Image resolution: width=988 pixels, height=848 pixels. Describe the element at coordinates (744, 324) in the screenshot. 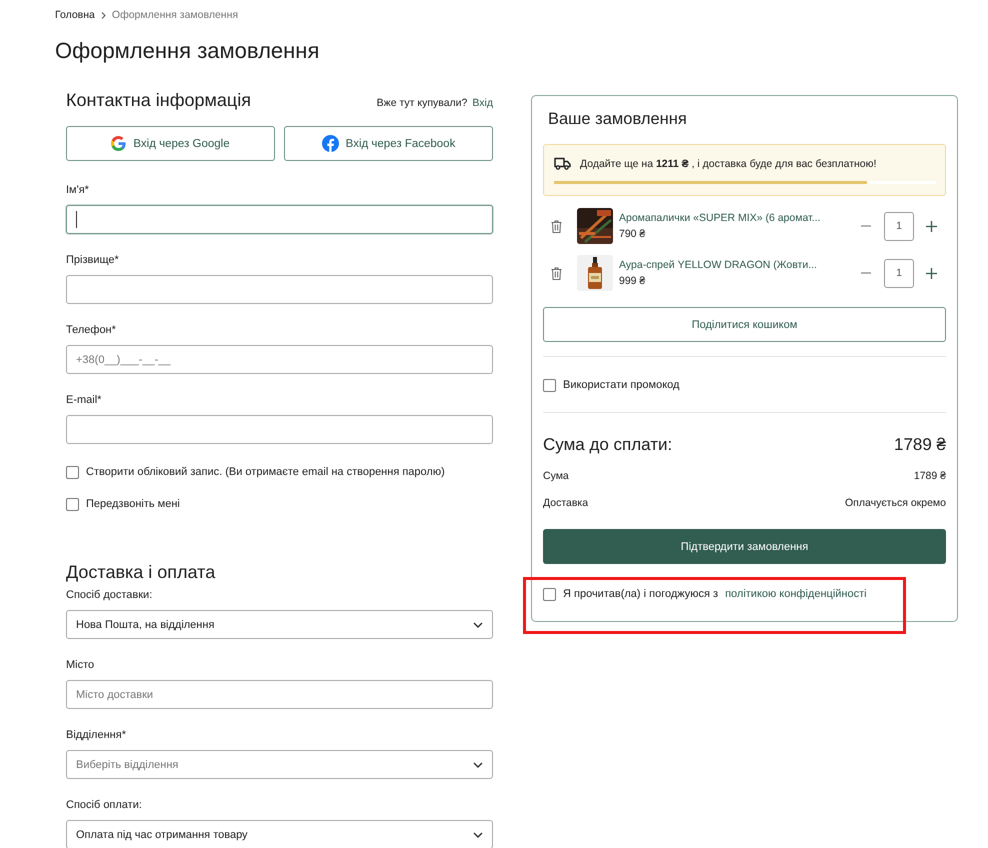

I see `share-cart-button: Поділитися кошиком` at that location.